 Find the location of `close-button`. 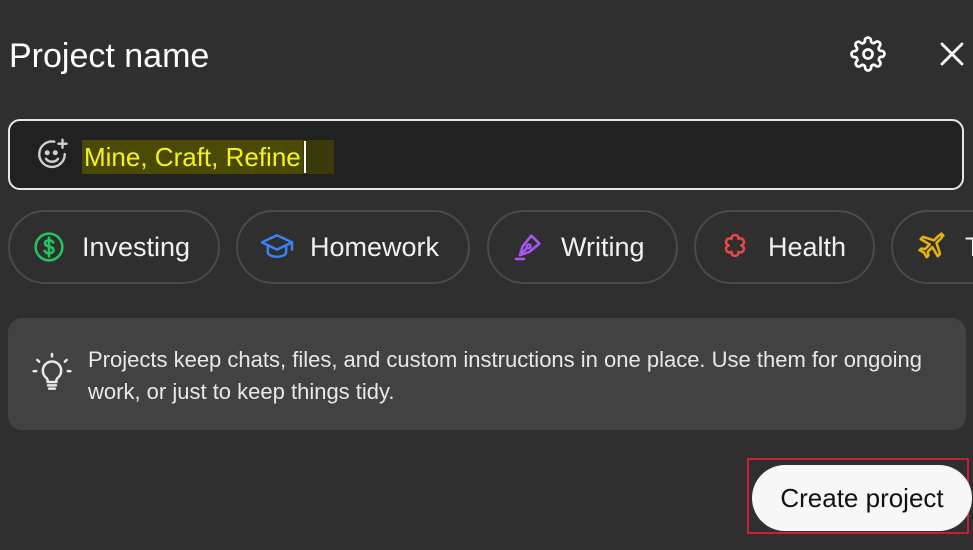

close-button is located at coordinates (952, 54).